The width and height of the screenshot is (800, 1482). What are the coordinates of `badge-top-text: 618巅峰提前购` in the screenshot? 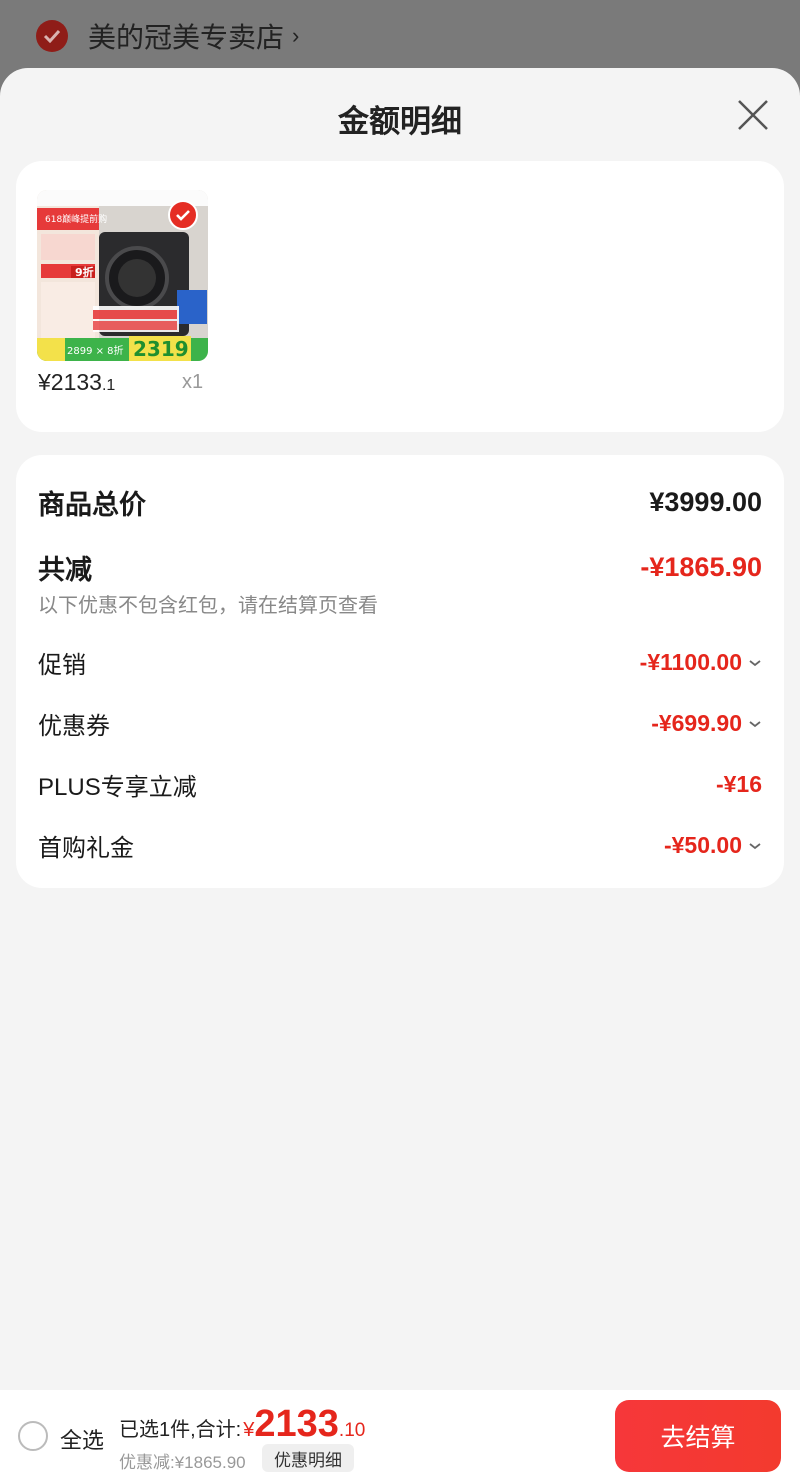 It's located at (76, 219).